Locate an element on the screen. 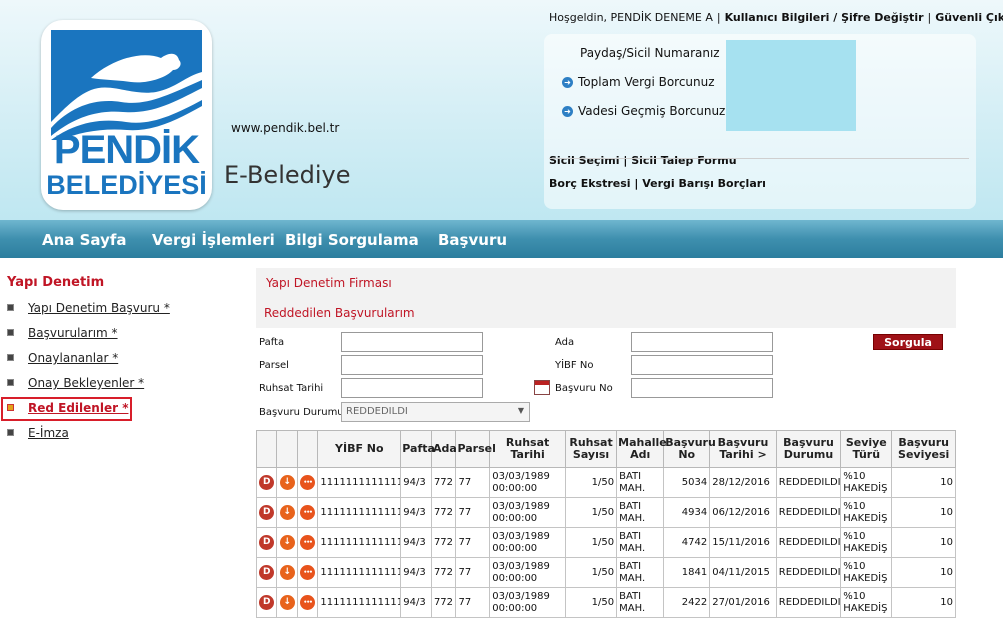 Image resolution: width=1003 pixels, height=619 pixels. bullet-icon is located at coordinates (10, 382).